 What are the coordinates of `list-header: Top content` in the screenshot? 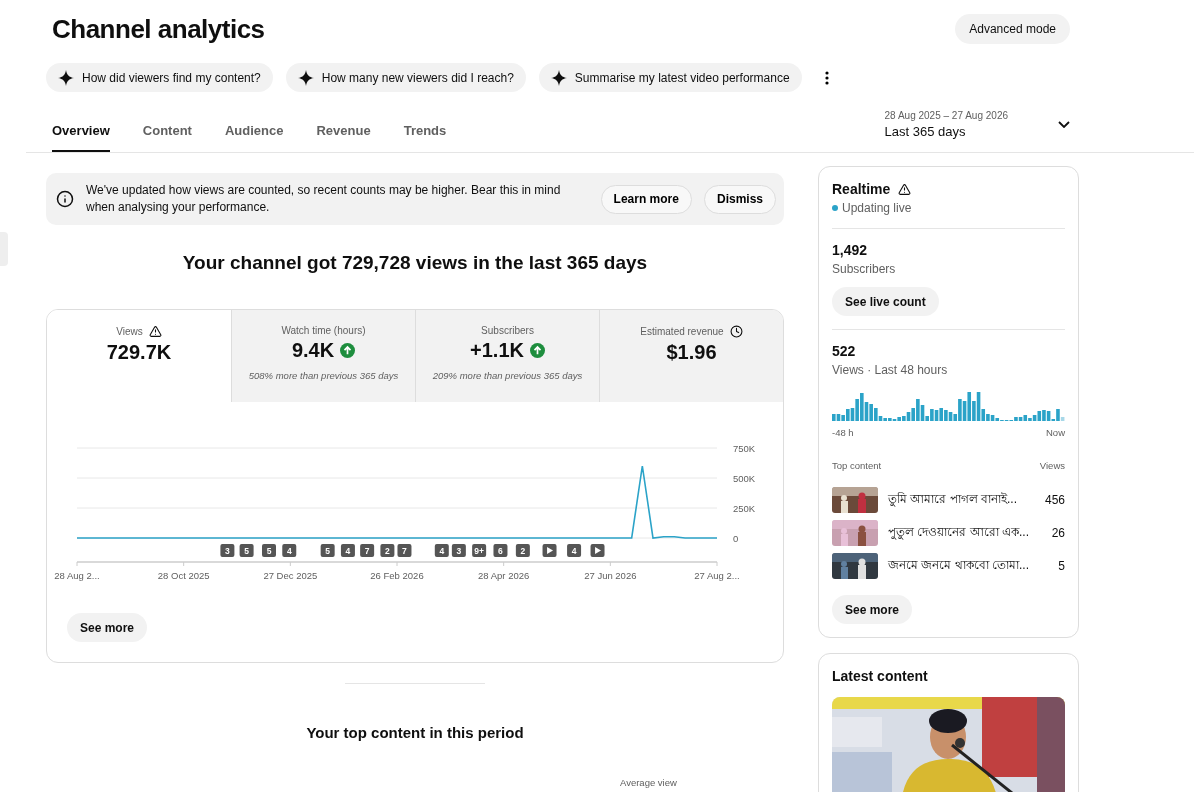 It's located at (857, 465).